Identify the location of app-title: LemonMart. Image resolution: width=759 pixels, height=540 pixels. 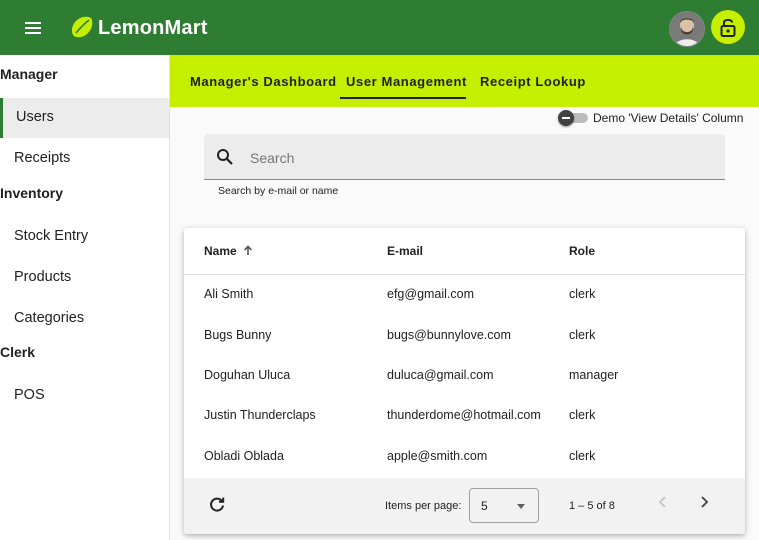
(153, 28).